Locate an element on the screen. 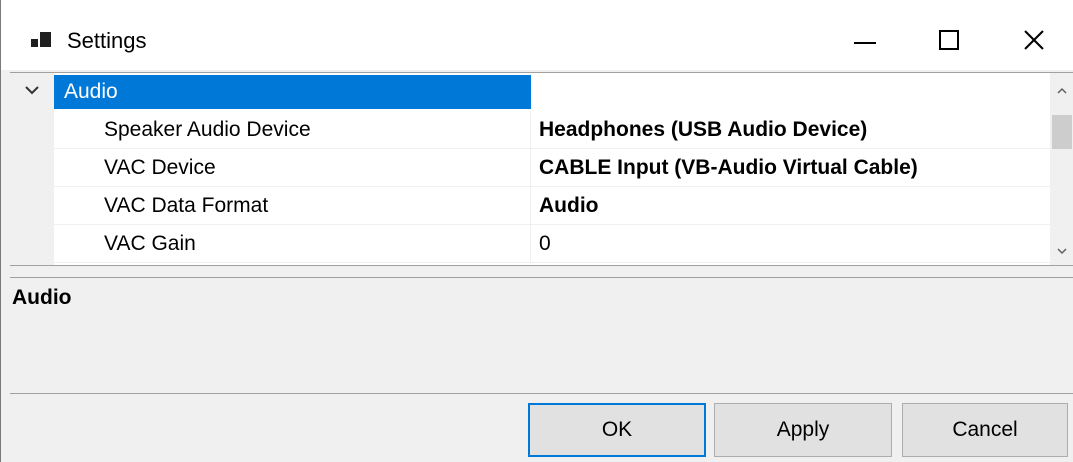 This screenshot has width=1073, height=462. property-value: Audio is located at coordinates (794, 205).